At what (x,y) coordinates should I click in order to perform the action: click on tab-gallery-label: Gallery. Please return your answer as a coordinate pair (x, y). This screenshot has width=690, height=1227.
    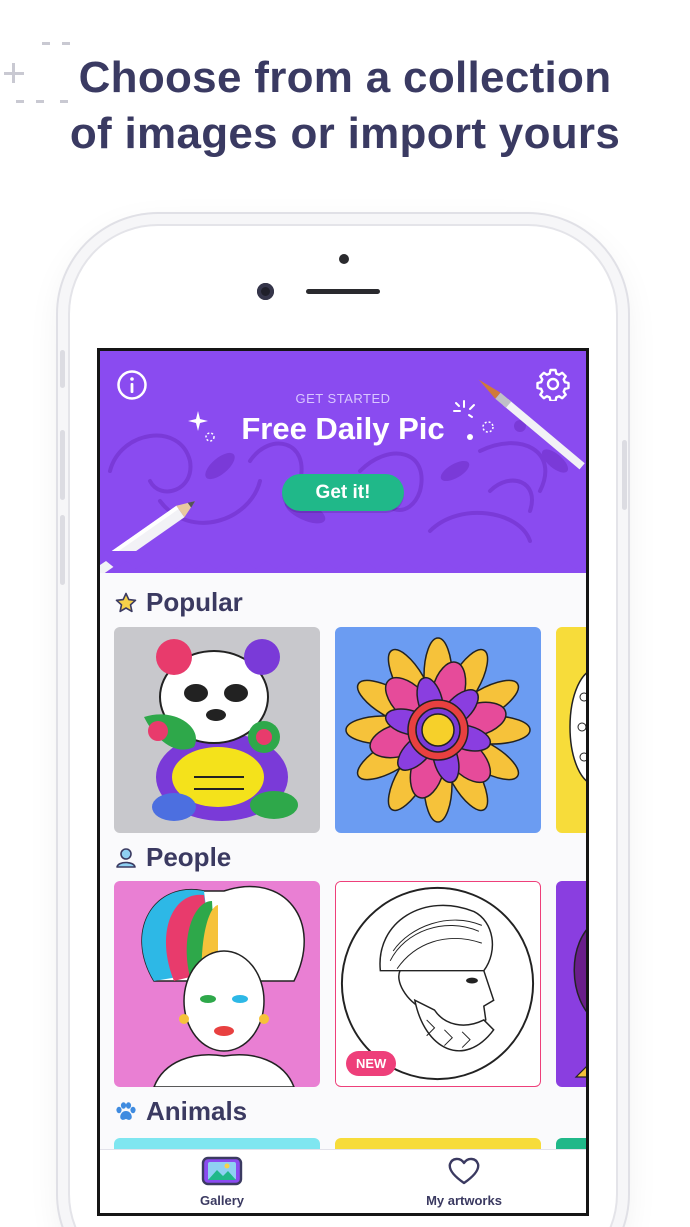
    Looking at the image, I should click on (222, 1200).